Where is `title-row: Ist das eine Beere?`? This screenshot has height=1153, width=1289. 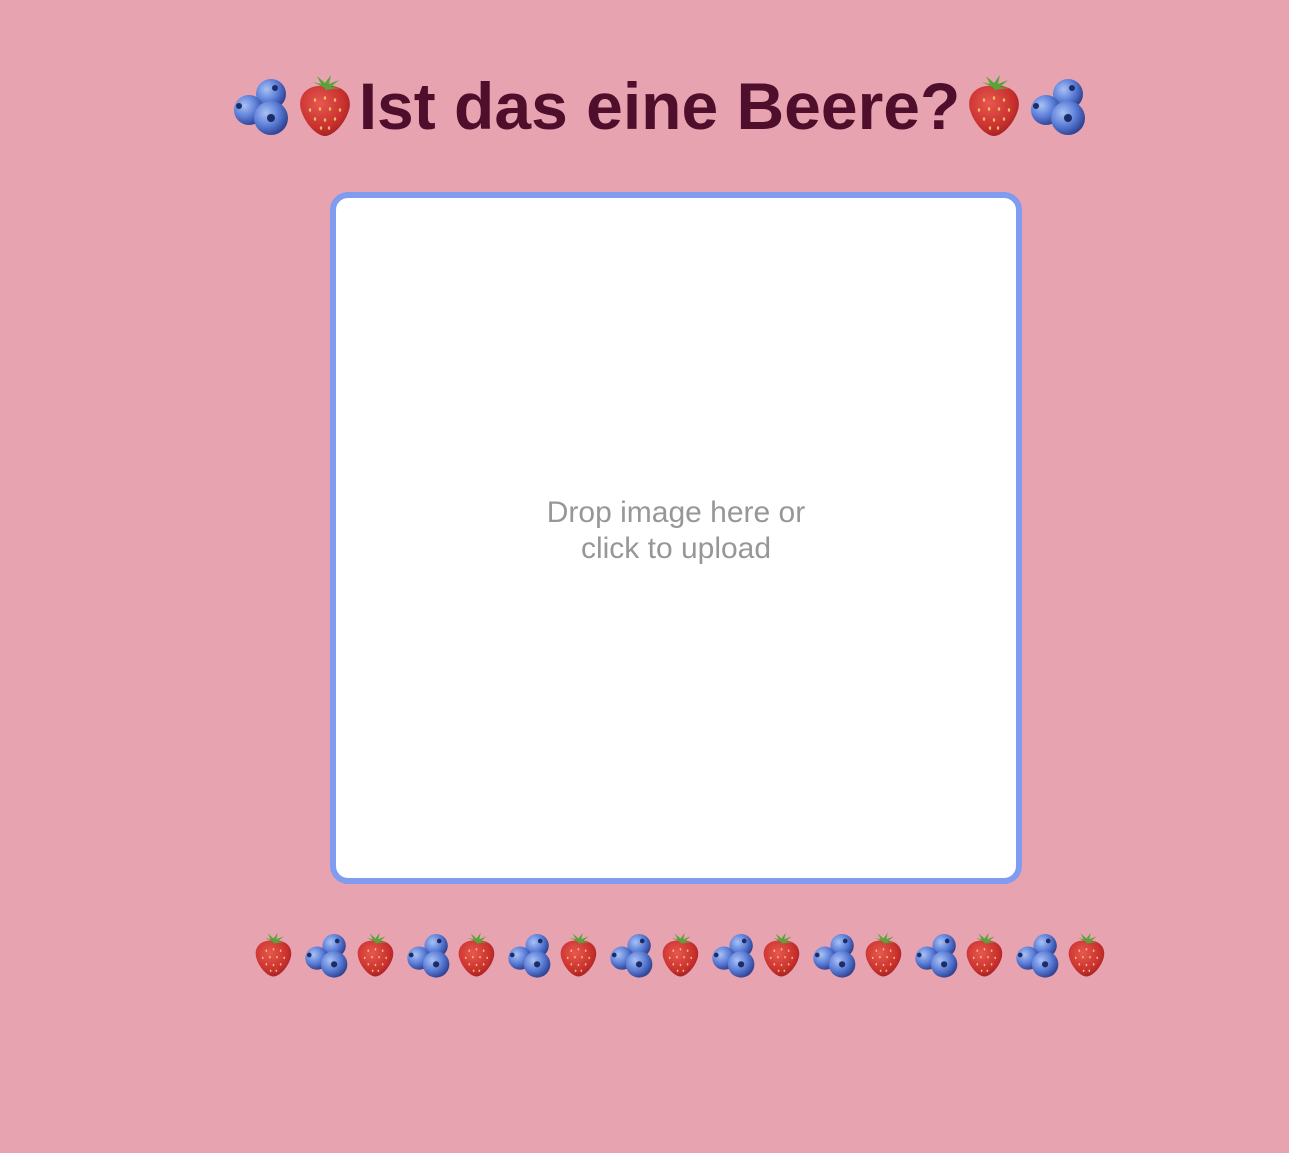
title-row: Ist das eine Beere? is located at coordinates (660, 106).